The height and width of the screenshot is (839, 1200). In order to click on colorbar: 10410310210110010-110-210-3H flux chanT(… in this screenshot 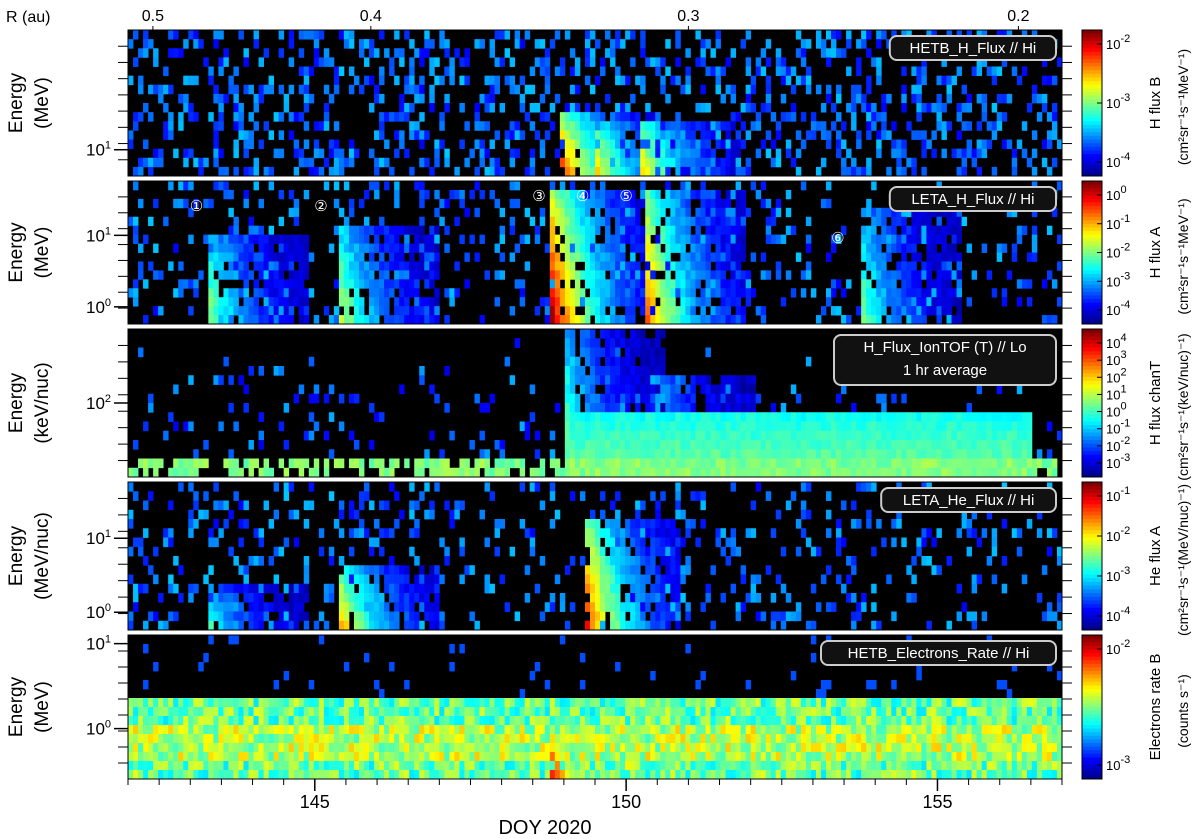, I will do `click(1136, 404)`.